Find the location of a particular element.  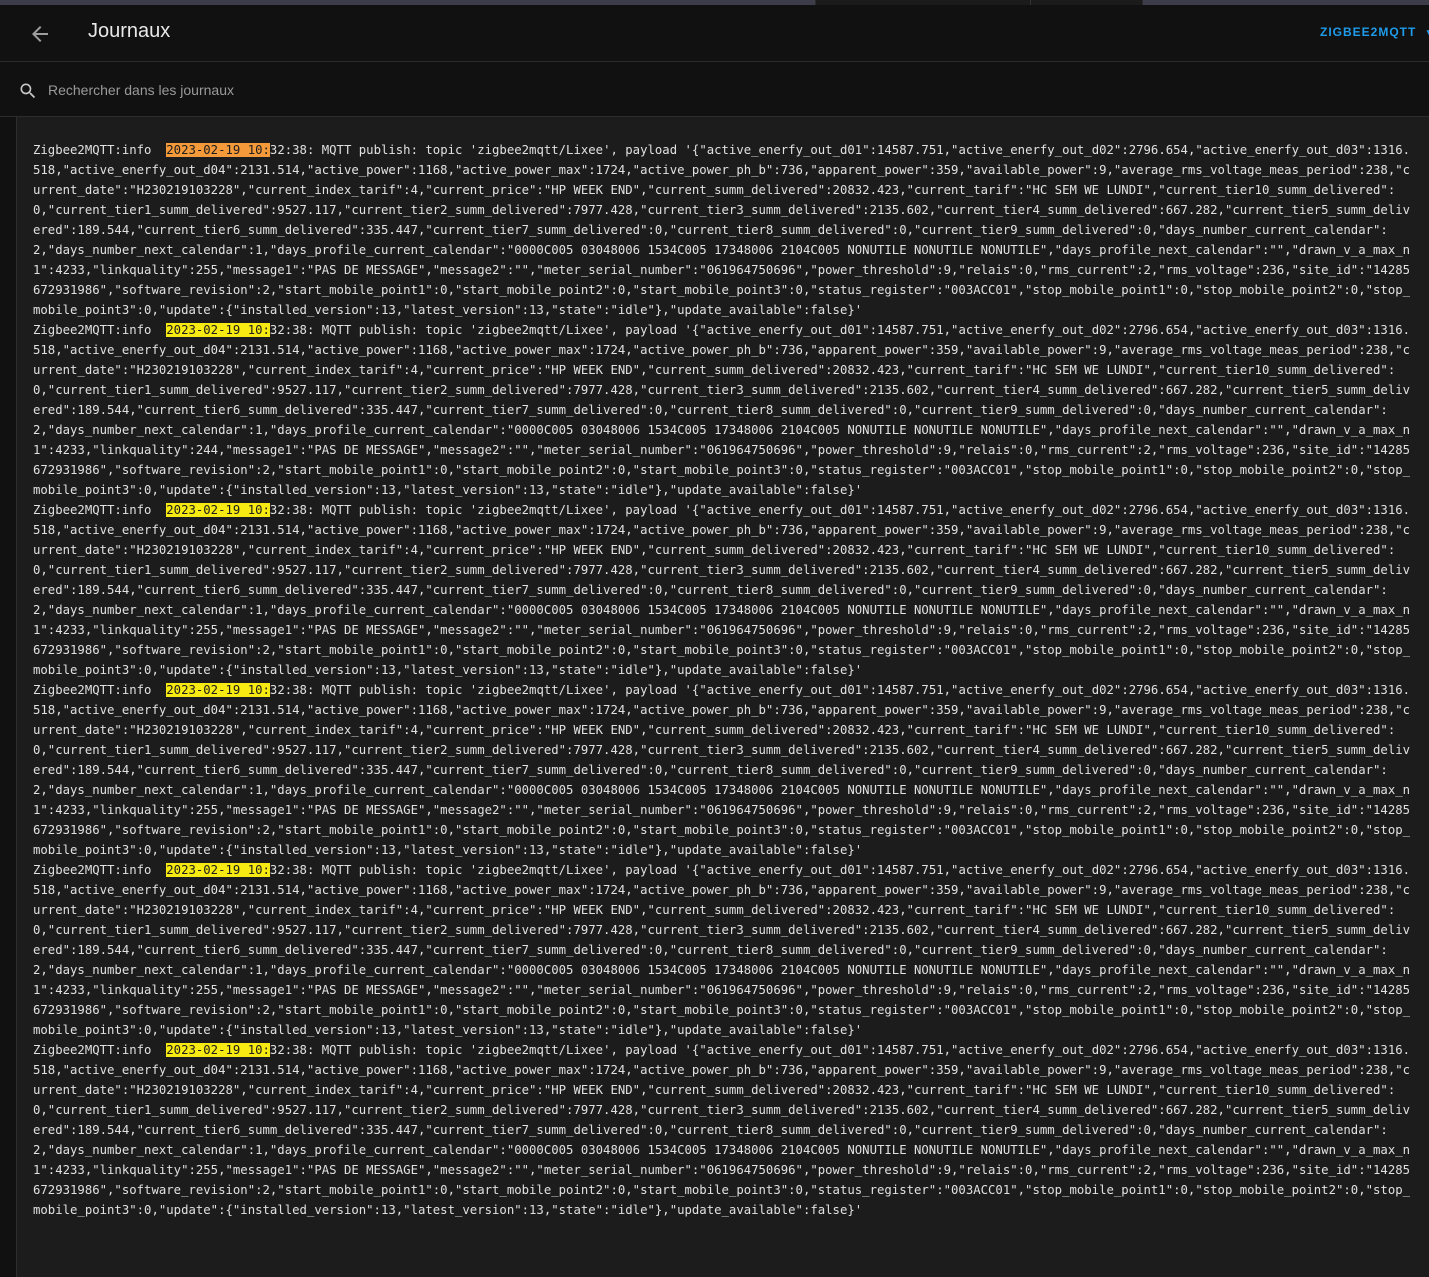

search-icon is located at coordinates (28, 91).